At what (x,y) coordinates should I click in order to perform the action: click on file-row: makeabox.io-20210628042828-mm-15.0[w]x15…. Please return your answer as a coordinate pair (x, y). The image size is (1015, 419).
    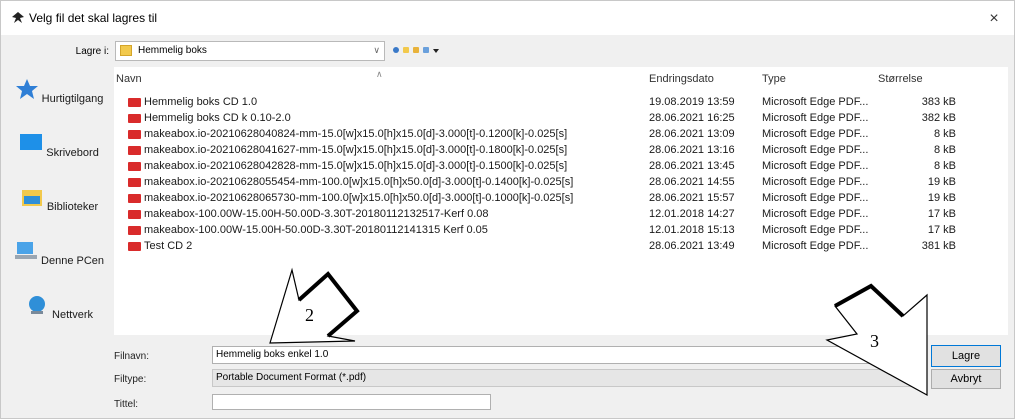
    Looking at the image, I should click on (561, 167).